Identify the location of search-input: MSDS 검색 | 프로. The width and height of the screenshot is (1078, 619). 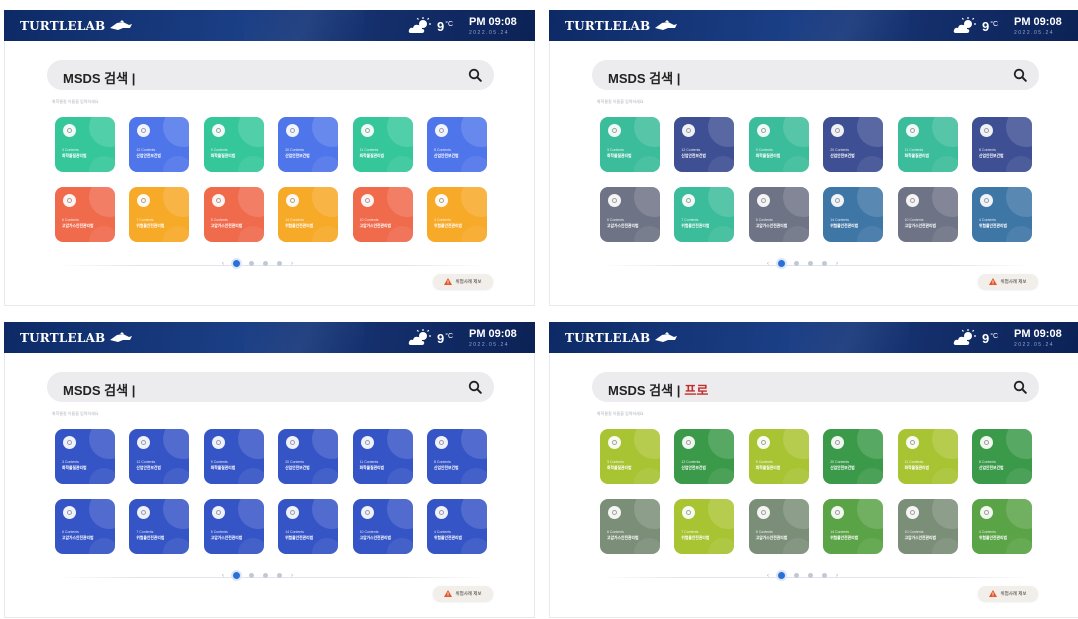
(658, 389).